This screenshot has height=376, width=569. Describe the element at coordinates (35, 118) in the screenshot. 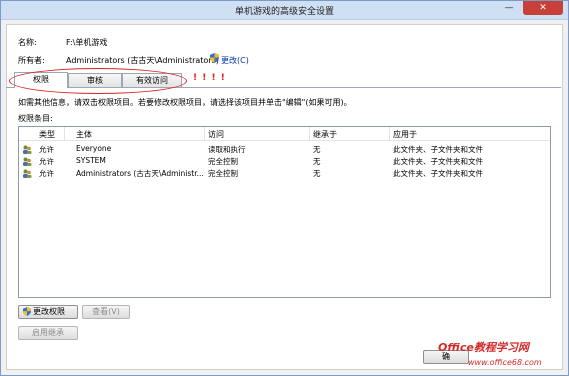

I see `entries-label: 权限条目:` at that location.